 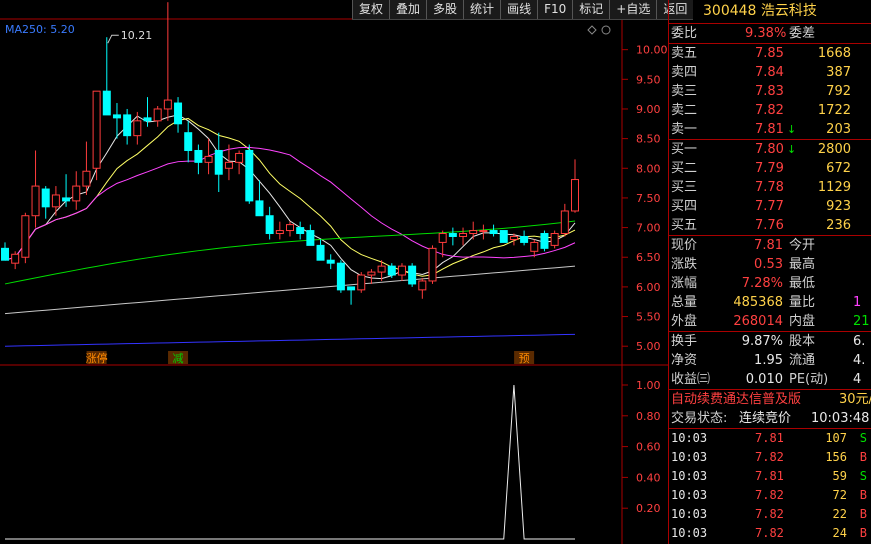 I want to click on sell-row: 卖三 7.83 792, so click(x=770, y=91).